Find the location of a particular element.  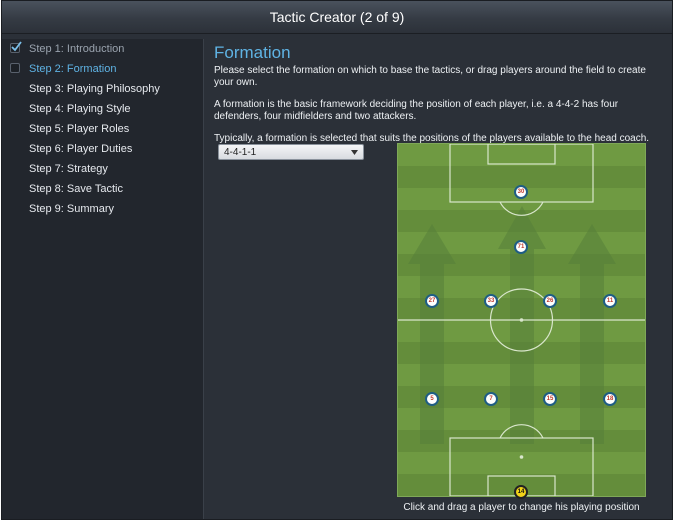

sidebar-step-4: Step 4: Playing Style is located at coordinates (102, 109).